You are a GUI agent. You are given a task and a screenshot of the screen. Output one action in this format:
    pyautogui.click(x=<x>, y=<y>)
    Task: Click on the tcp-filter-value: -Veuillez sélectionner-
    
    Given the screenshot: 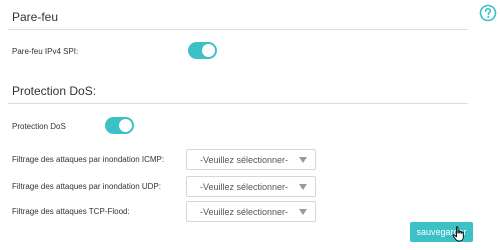 What is the action you would take?
    pyautogui.click(x=244, y=212)
    